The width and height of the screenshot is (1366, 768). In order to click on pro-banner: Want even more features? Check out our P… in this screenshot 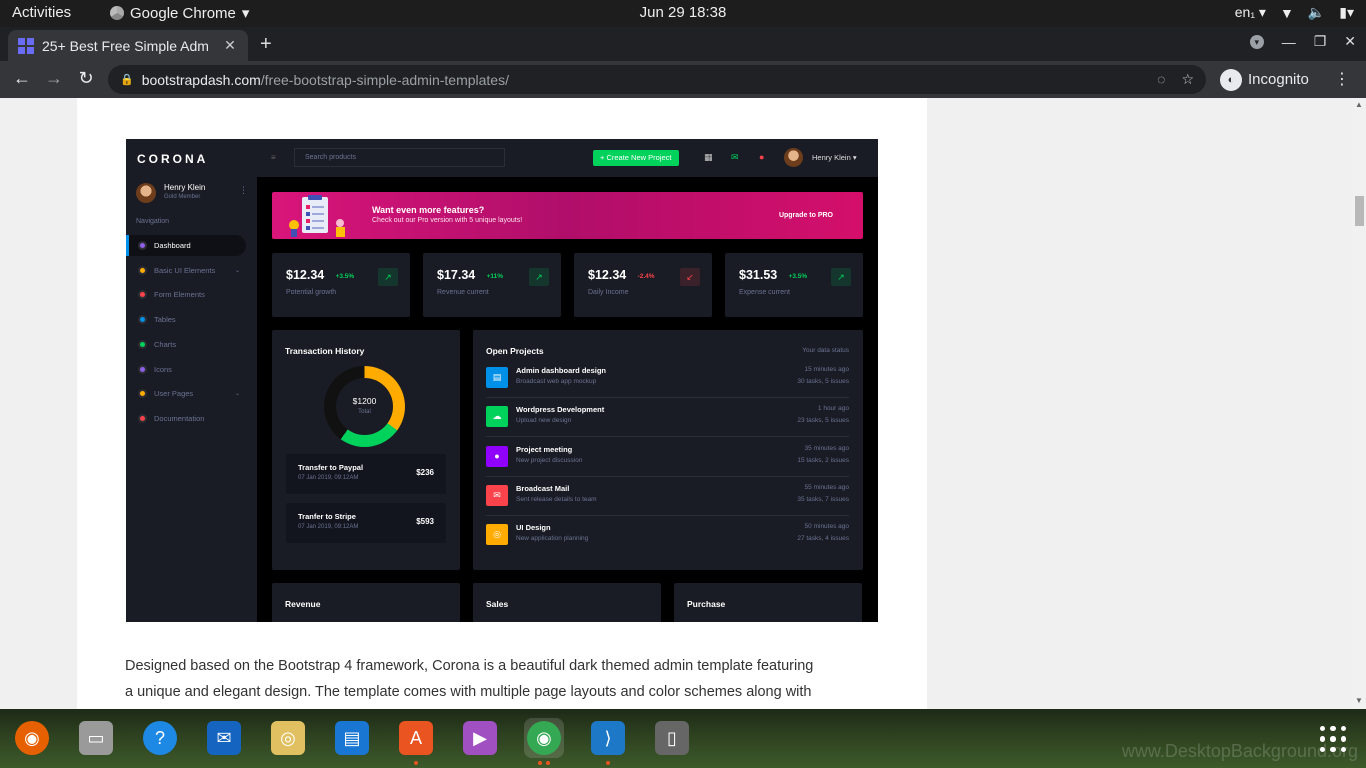, I will do `click(567, 215)`.